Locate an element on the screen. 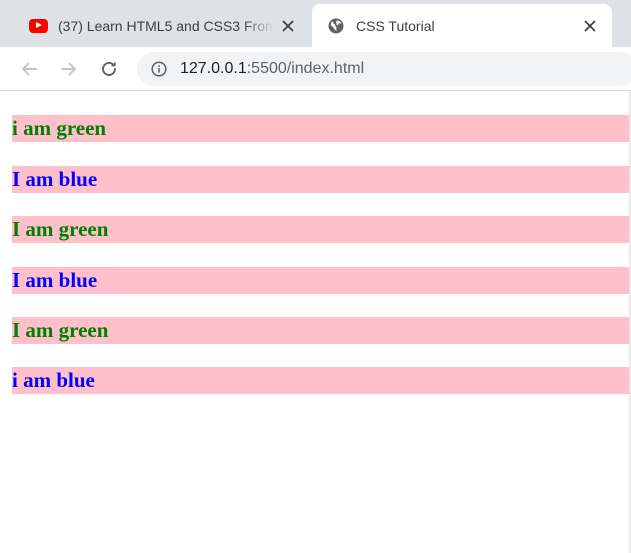  url-text: 127.0.0.1:5500/index.html is located at coordinates (272, 69).